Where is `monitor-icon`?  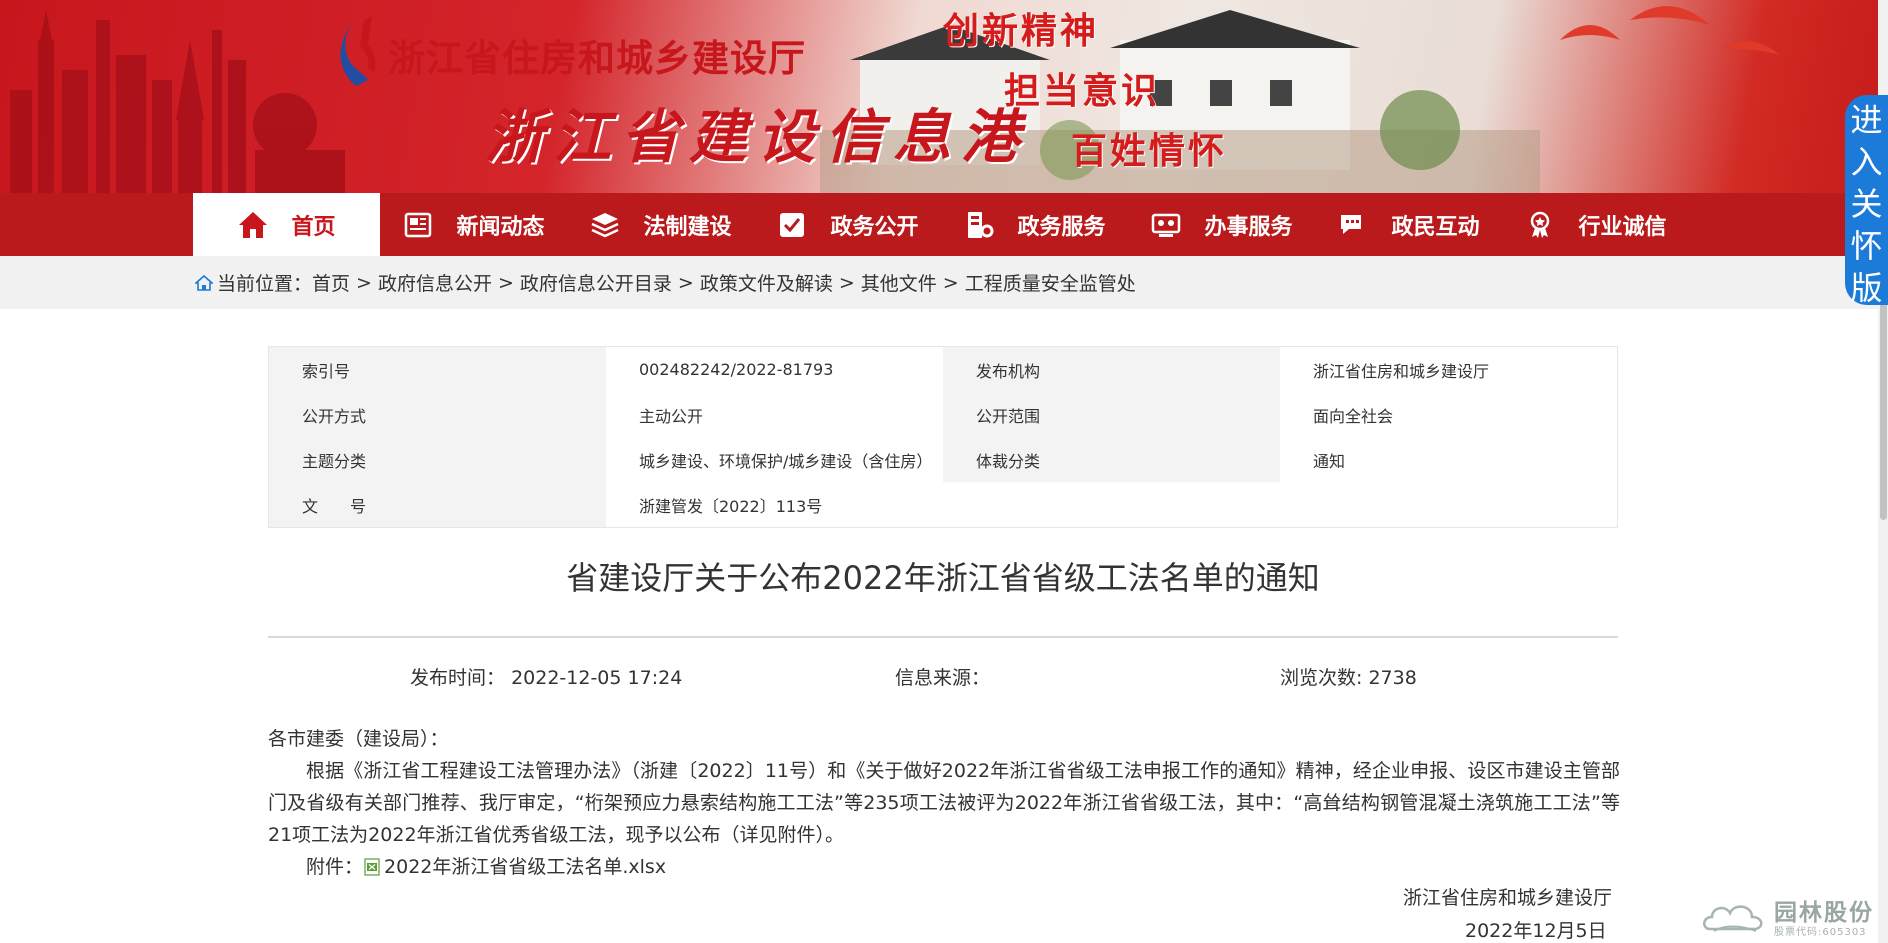
monitor-icon is located at coordinates (1166, 225).